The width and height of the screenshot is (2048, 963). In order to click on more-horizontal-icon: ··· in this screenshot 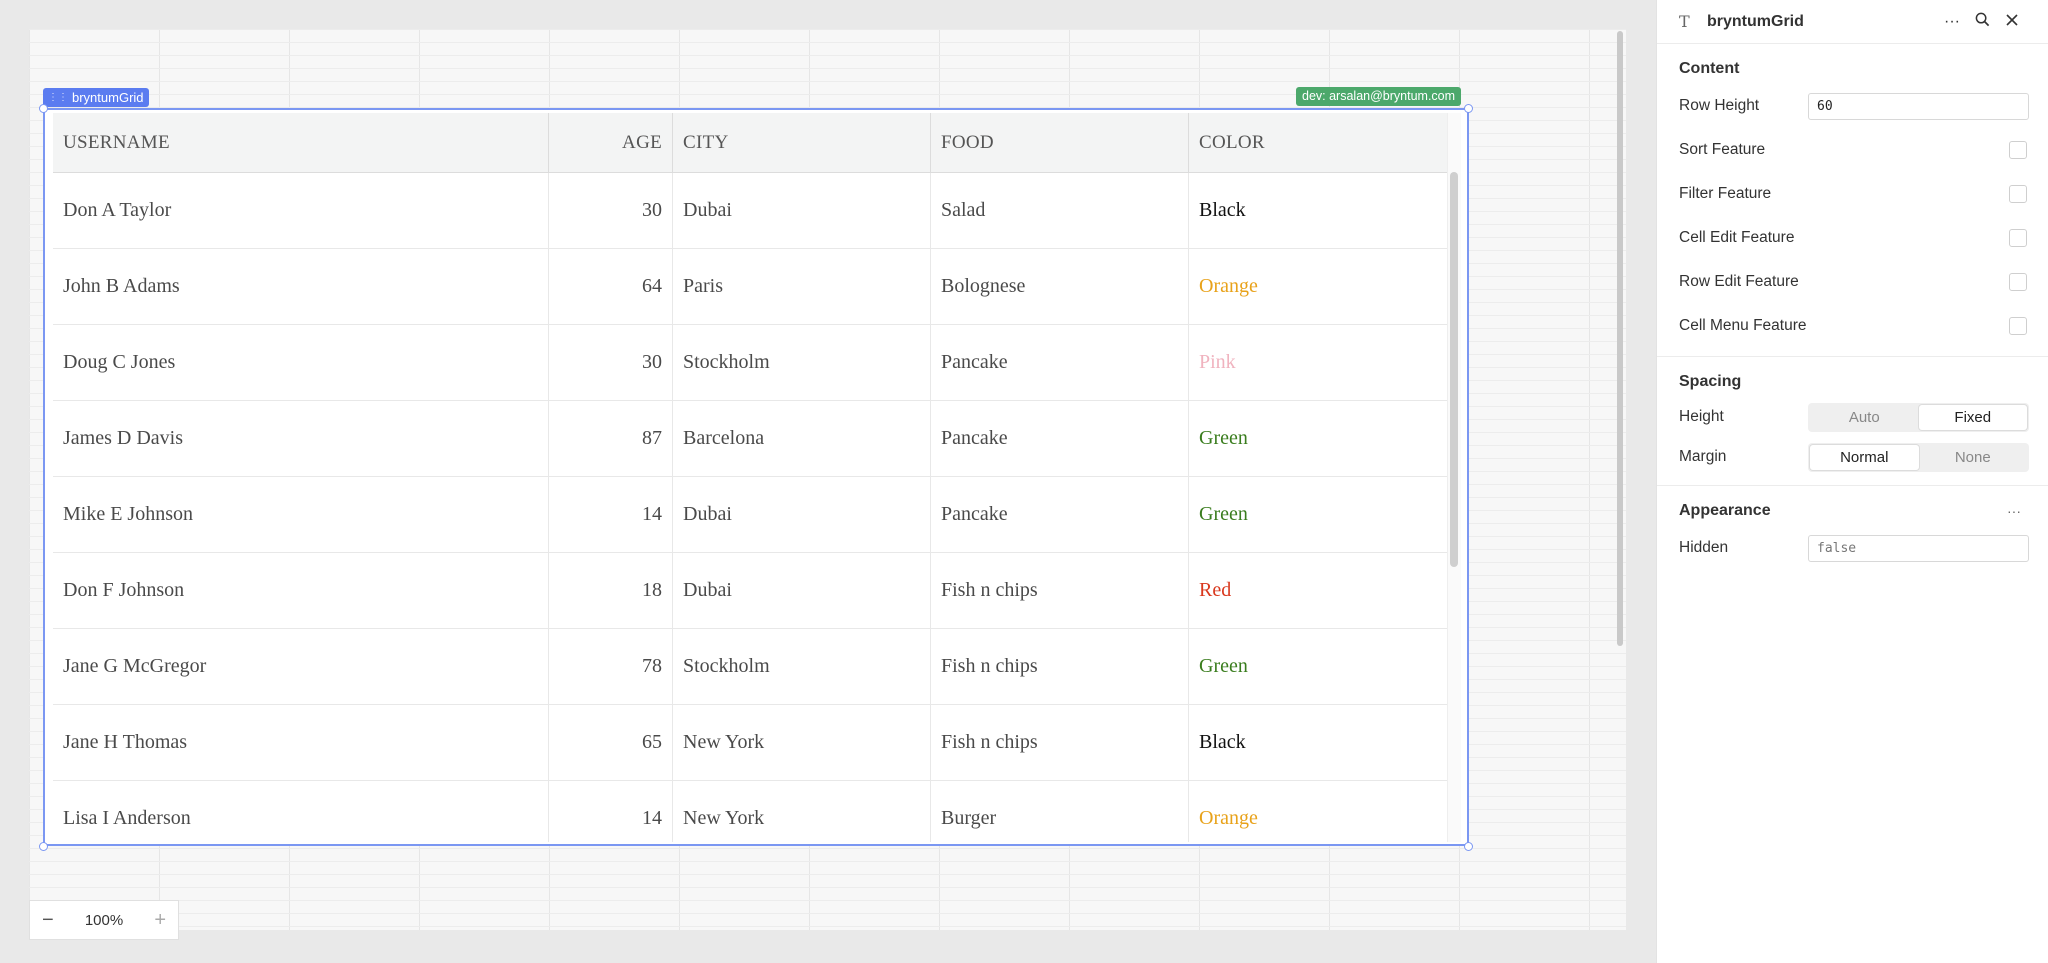, I will do `click(1952, 22)`.